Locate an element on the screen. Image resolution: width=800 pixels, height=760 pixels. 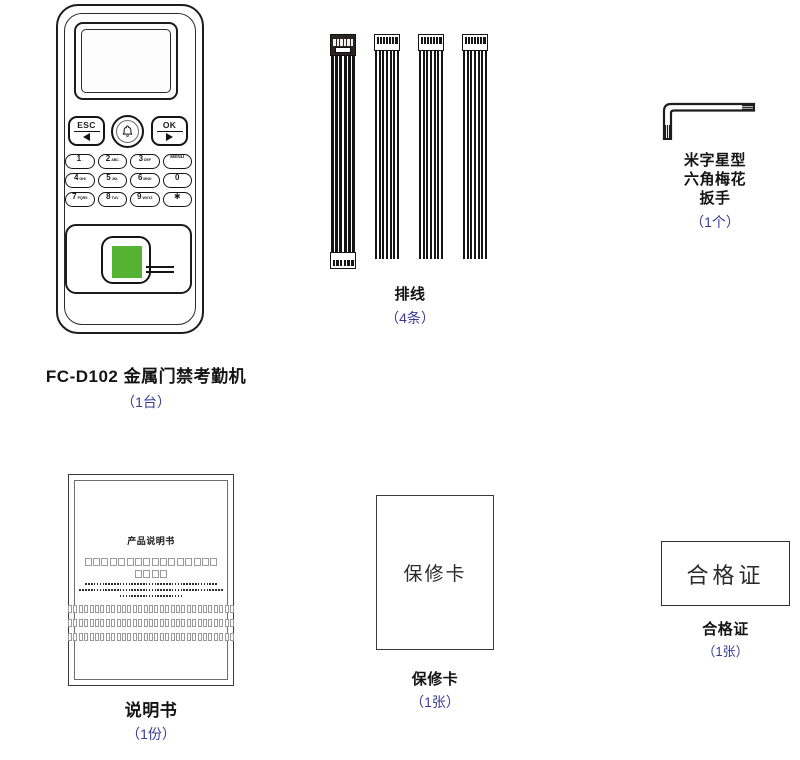
warranty-card-text: 保修卡 is located at coordinates (435, 574).